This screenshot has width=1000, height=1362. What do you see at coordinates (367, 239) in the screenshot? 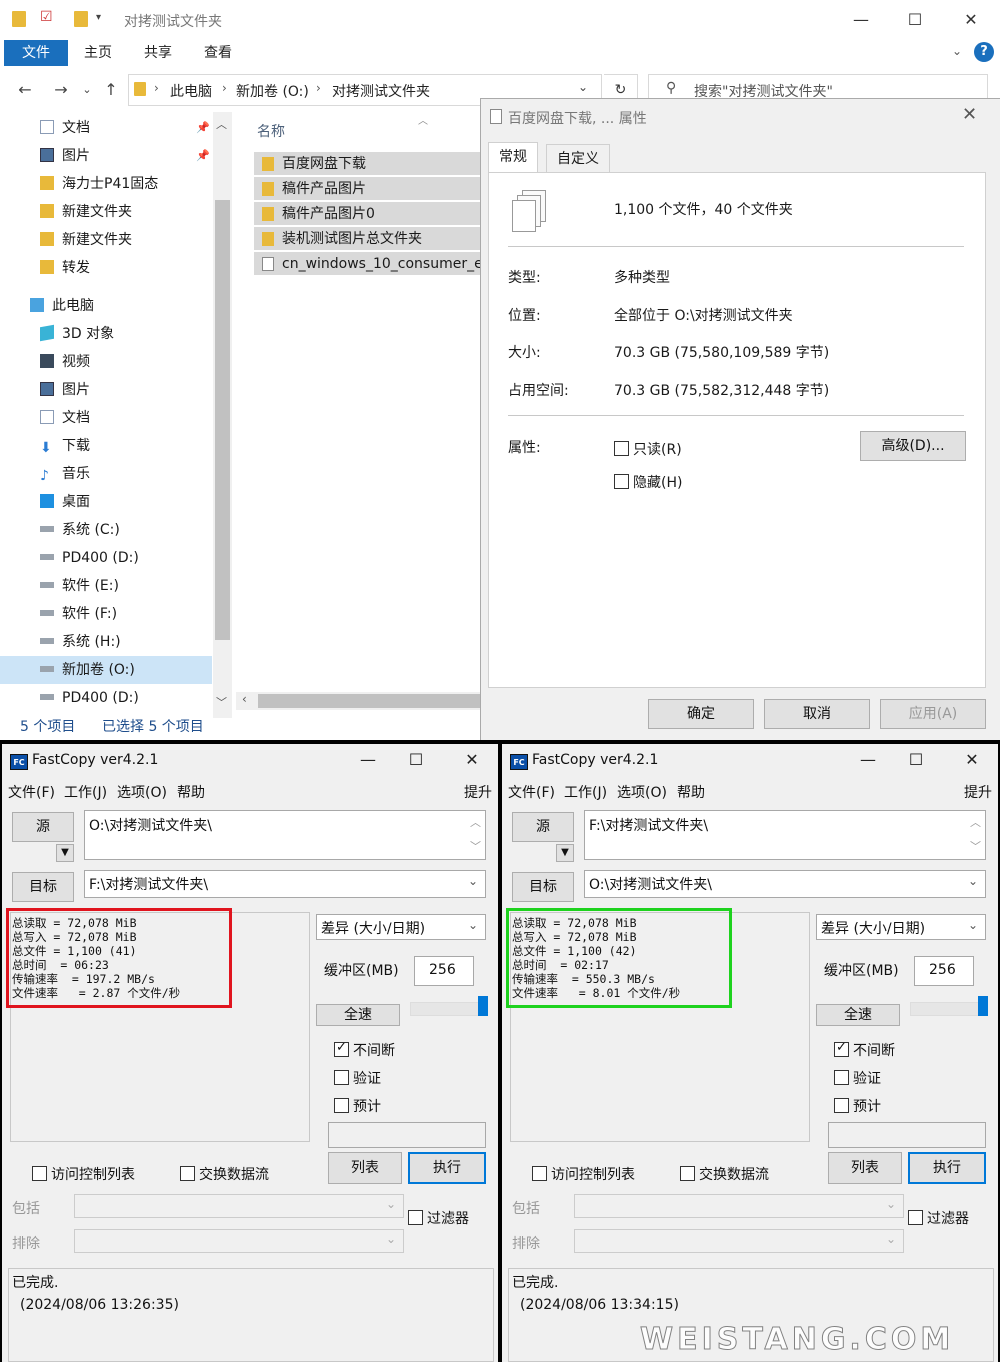
I see `list-item: 装机测试图片总文件夹` at bounding box center [367, 239].